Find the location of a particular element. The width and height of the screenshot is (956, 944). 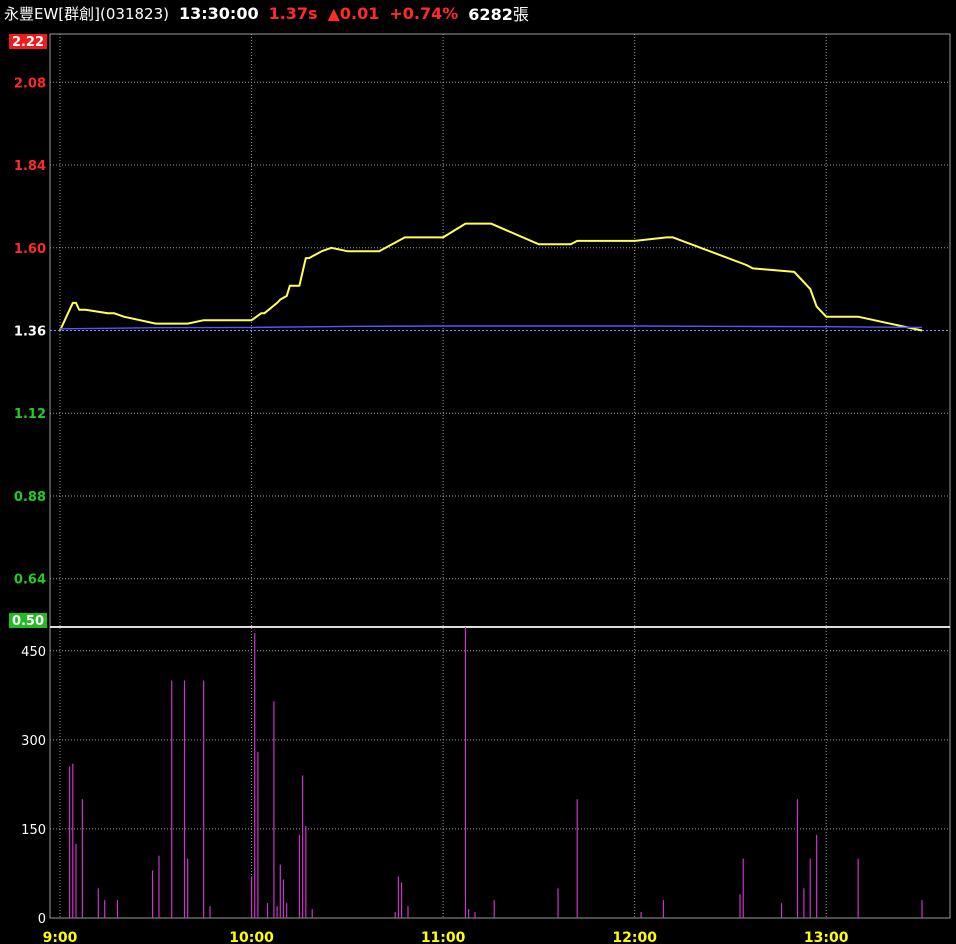

price-line is located at coordinates (491, 277).